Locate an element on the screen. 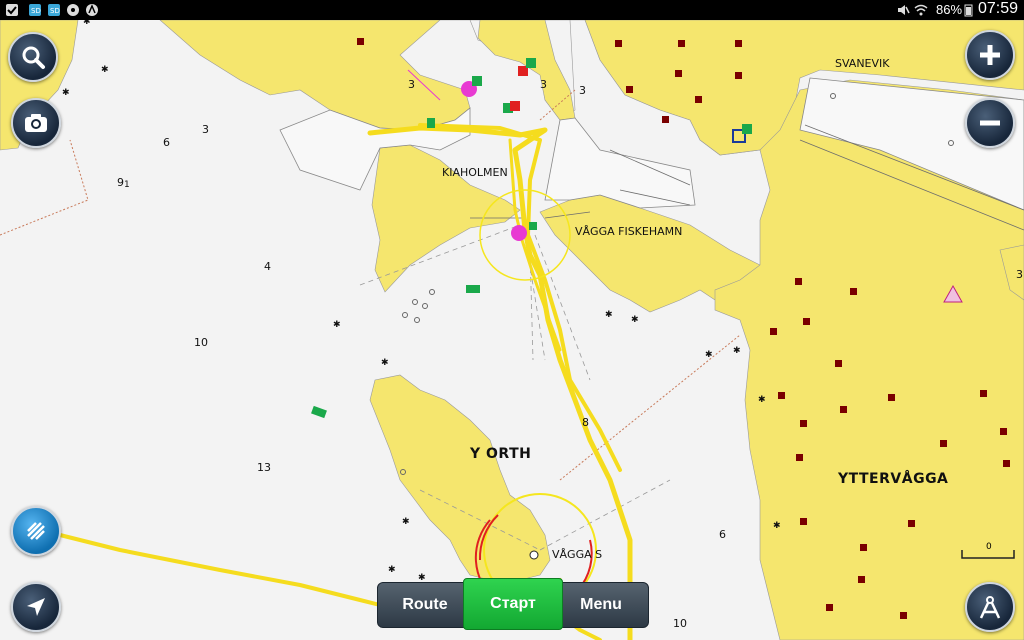  depth-sounding: 13 is located at coordinates (264, 467).